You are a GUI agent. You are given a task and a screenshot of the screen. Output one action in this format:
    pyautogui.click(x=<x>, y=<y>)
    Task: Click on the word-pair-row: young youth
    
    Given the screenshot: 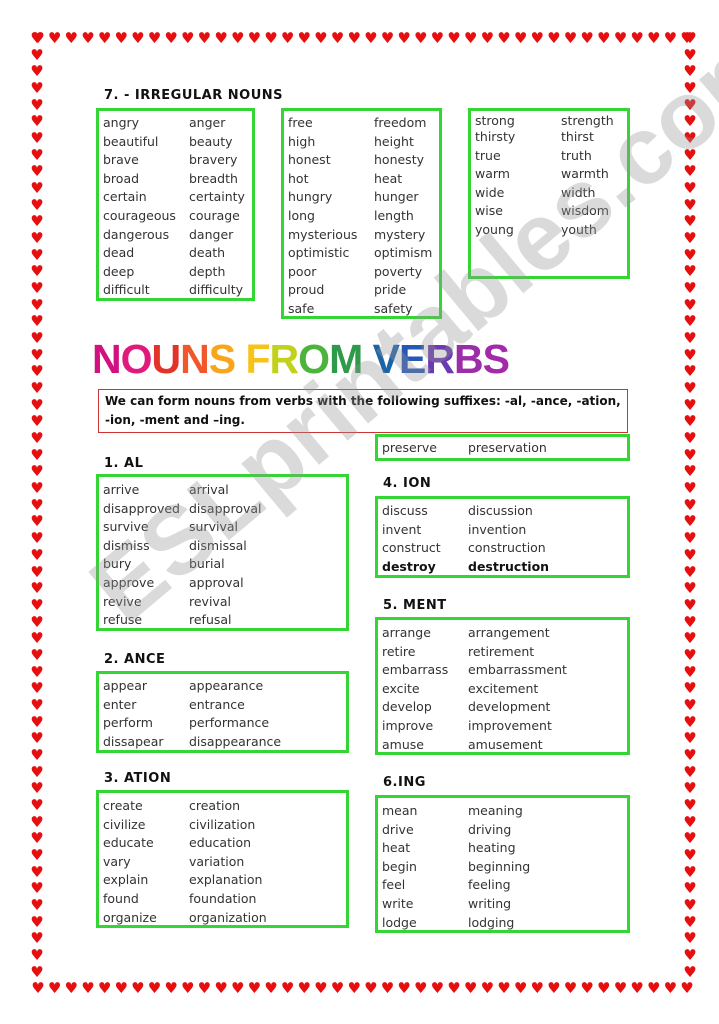 What is the action you would take?
    pyautogui.click(x=549, y=230)
    